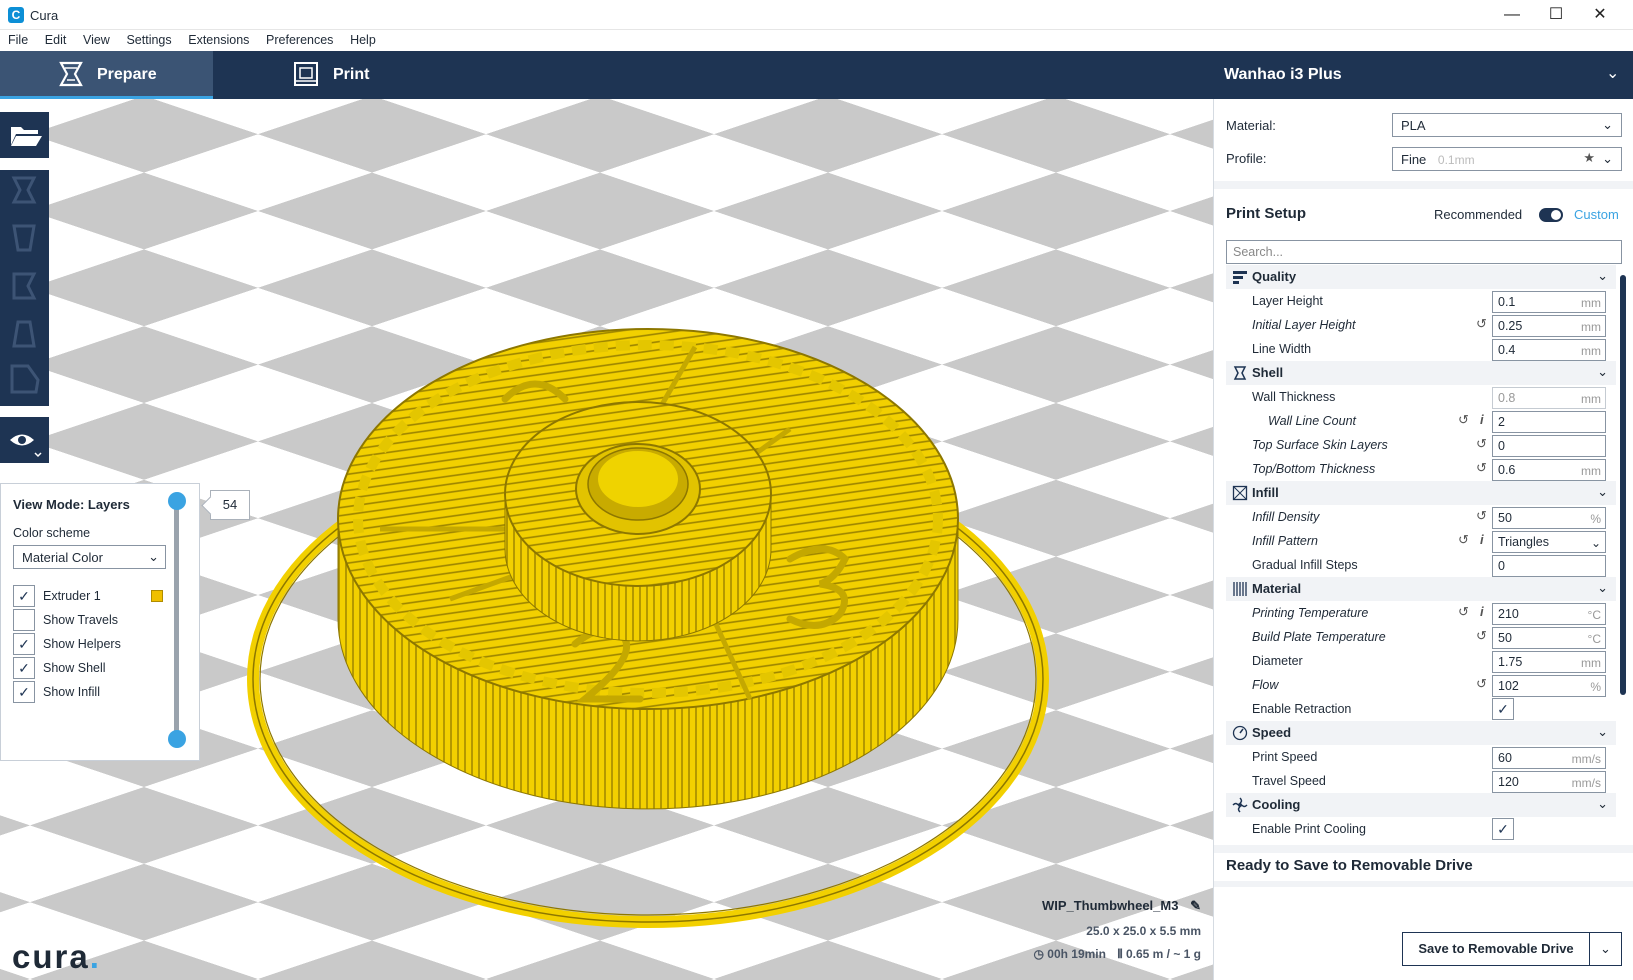  I want to click on setting-wall-thickness: Wall Thickness 0.8 mm, so click(1421, 397).